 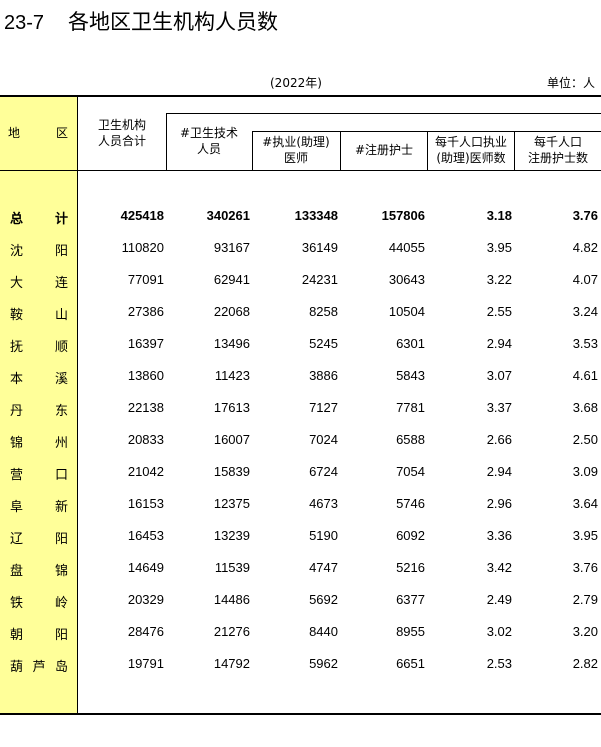 What do you see at coordinates (585, 503) in the screenshot?
I see `cell-nurses-per-k: 3.64` at bounding box center [585, 503].